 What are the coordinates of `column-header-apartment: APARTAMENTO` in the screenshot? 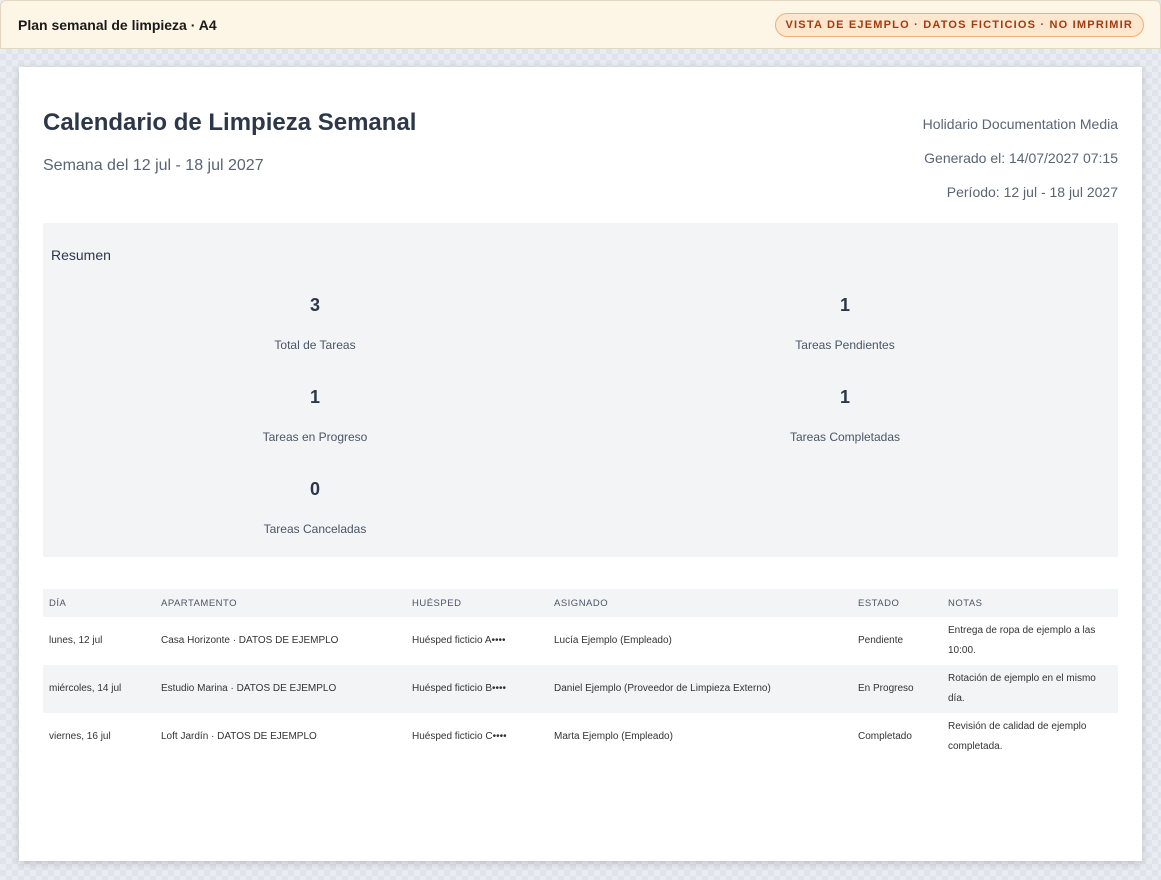 It's located at (280, 603).